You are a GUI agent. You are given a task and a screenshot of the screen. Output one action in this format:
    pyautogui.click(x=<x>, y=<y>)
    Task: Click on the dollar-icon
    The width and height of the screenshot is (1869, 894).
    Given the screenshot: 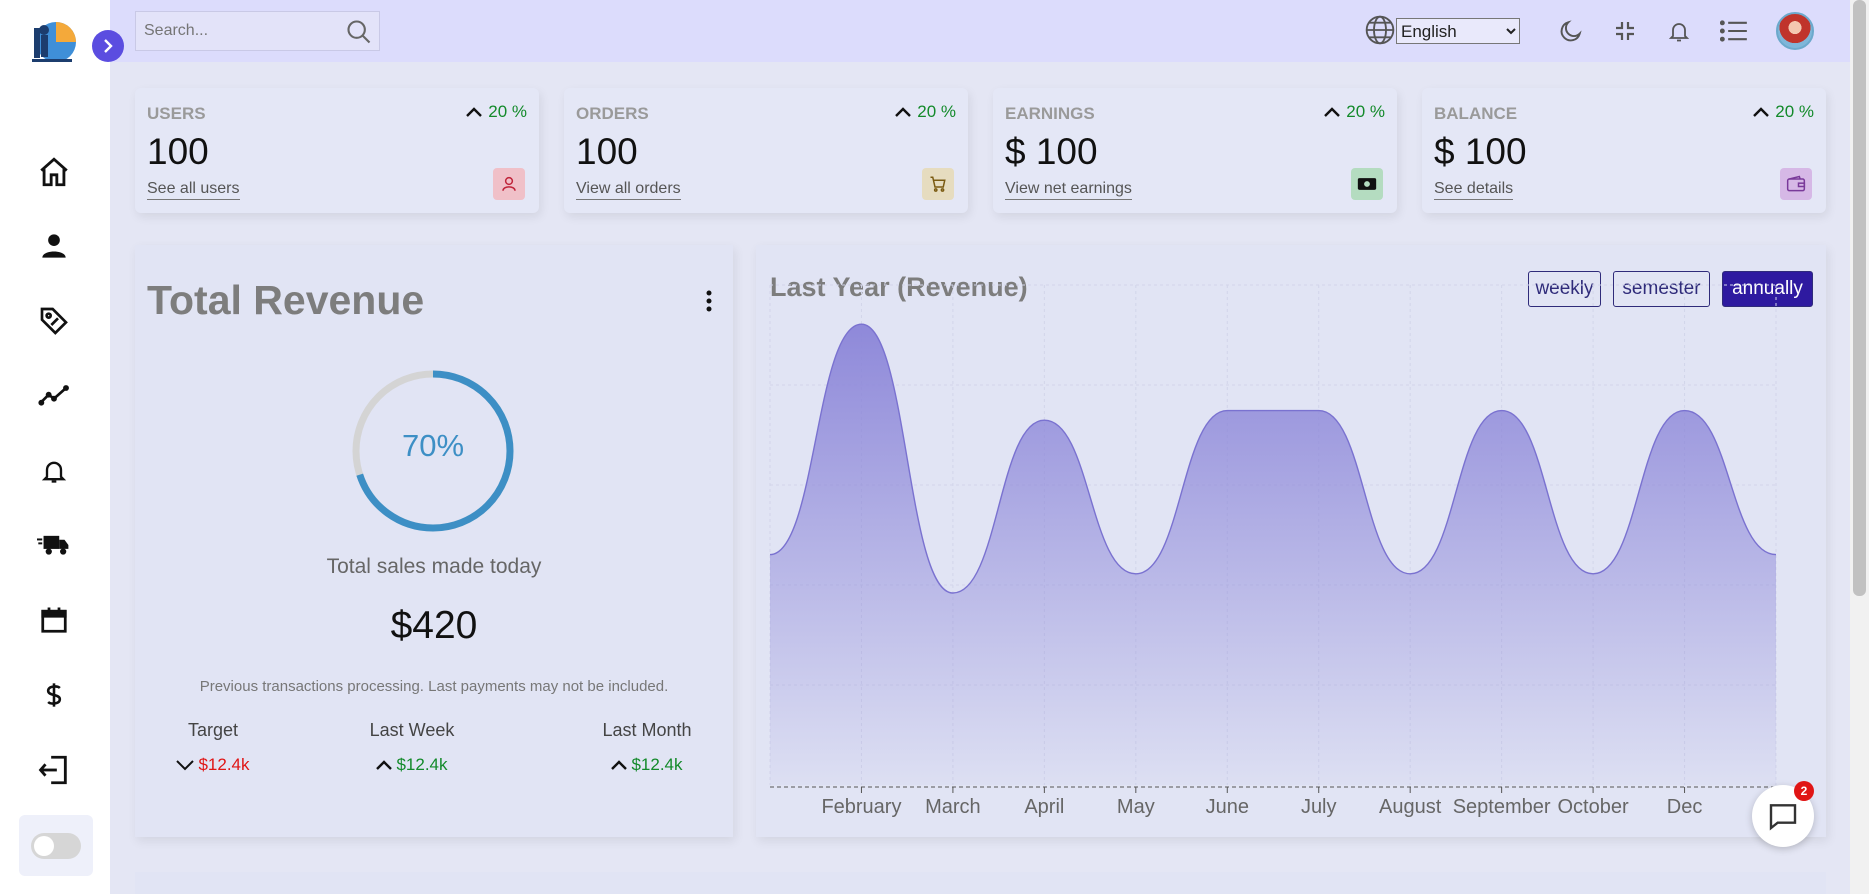 What is the action you would take?
    pyautogui.click(x=54, y=695)
    